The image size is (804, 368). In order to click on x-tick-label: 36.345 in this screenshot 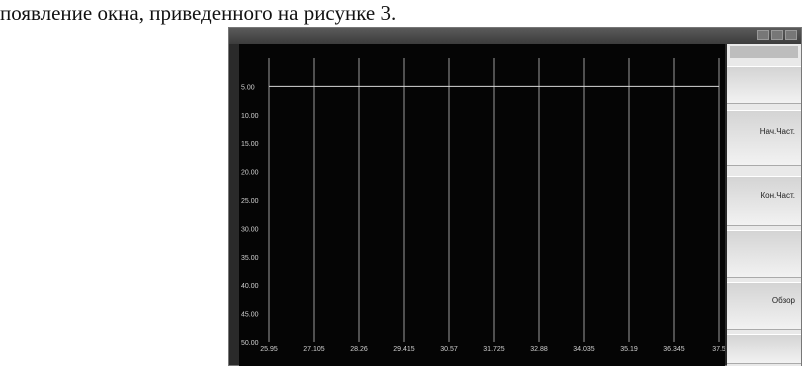, I will do `click(674, 349)`.